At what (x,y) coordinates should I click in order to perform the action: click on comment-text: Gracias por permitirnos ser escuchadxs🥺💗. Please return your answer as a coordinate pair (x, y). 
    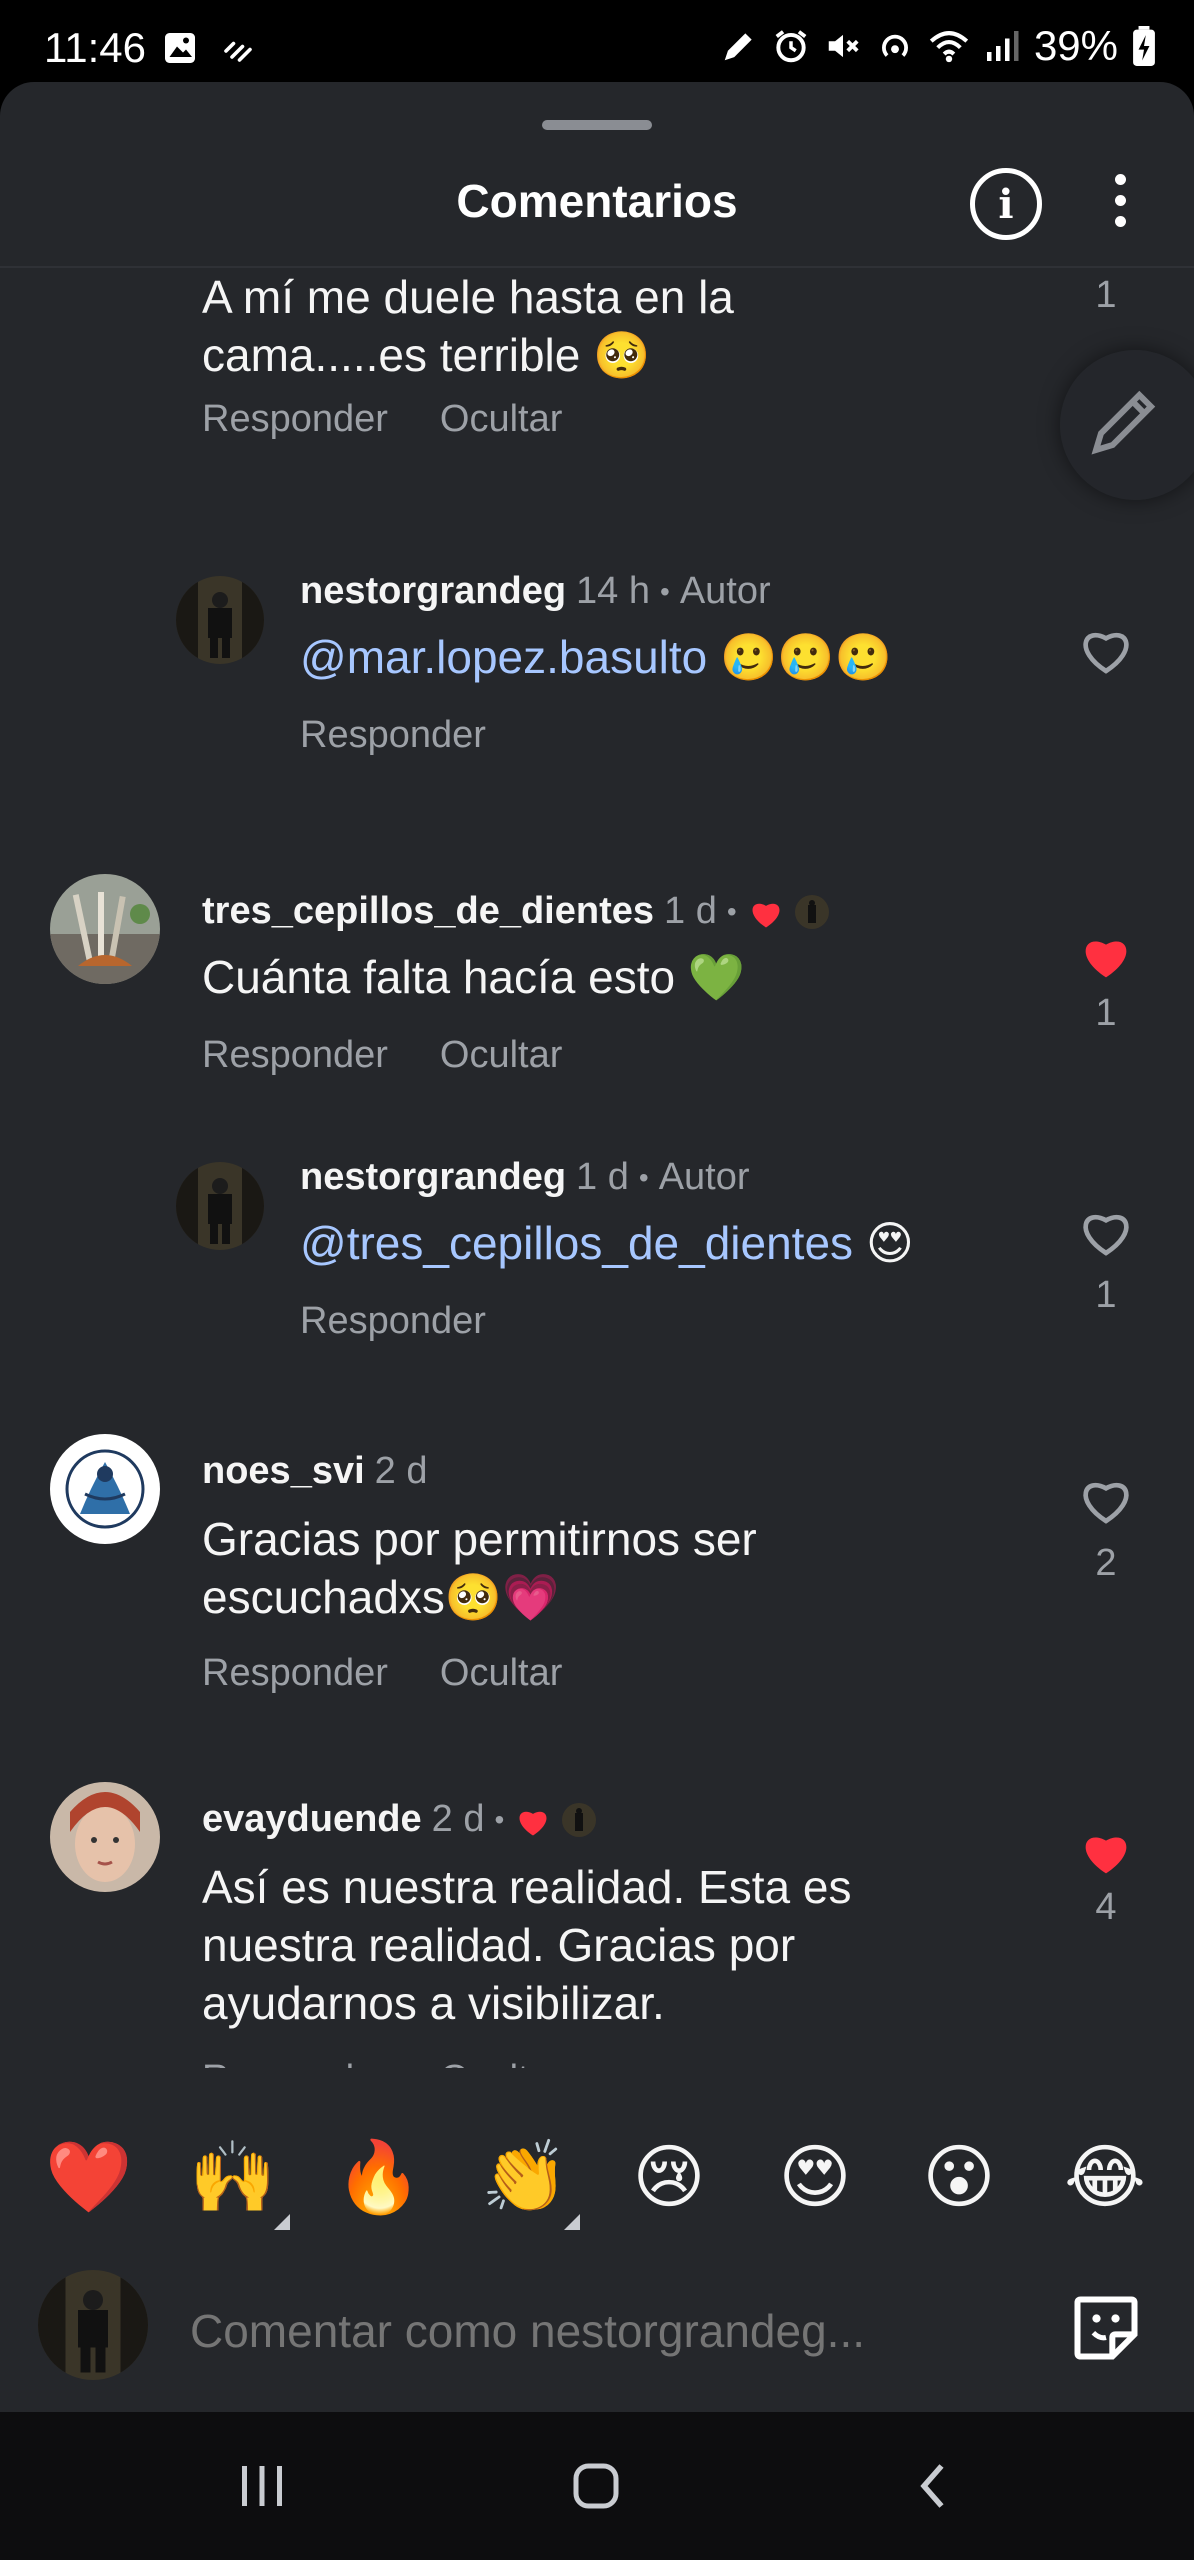
    Looking at the image, I should click on (479, 1568).